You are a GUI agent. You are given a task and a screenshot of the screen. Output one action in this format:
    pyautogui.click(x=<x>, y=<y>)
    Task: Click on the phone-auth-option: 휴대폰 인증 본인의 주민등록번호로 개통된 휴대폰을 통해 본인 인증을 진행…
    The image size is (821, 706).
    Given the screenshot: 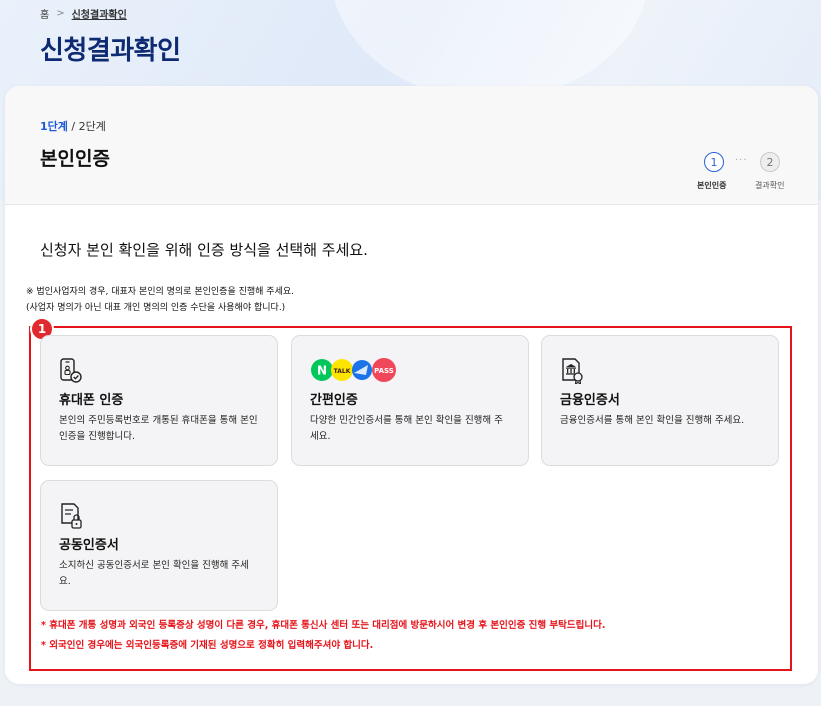 What is the action you would take?
    pyautogui.click(x=159, y=400)
    